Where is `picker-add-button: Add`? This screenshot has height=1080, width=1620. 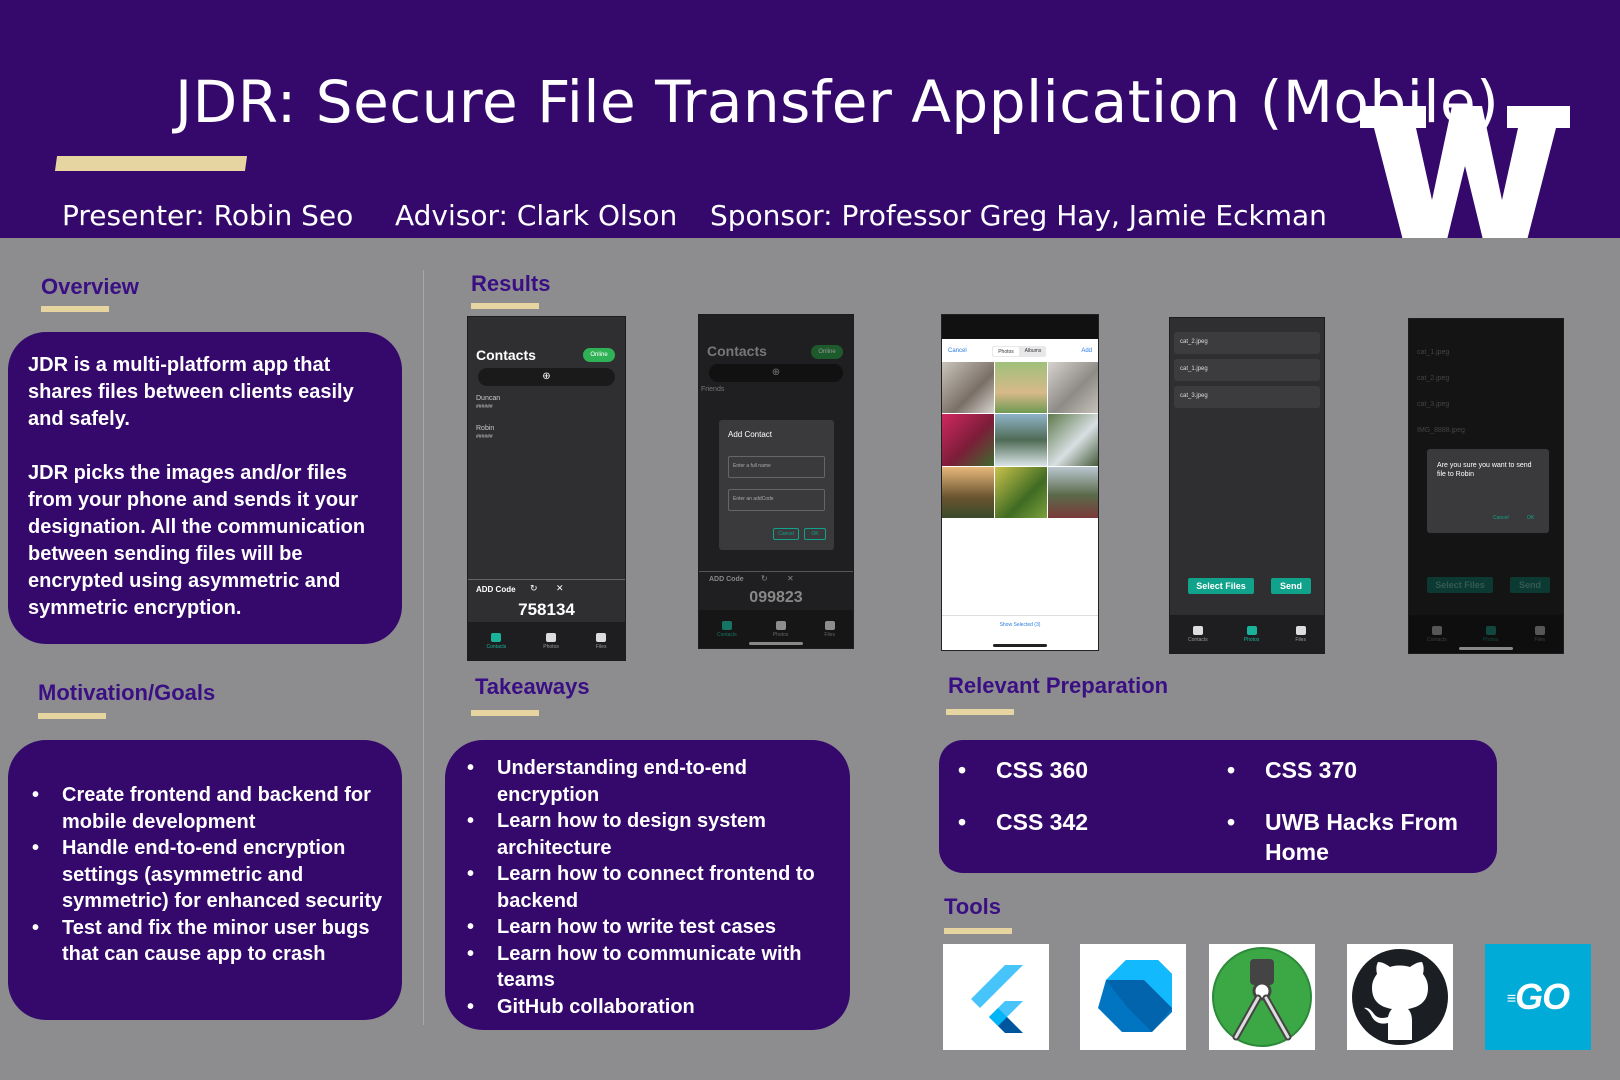
picker-add-button: Add is located at coordinates (1086, 351).